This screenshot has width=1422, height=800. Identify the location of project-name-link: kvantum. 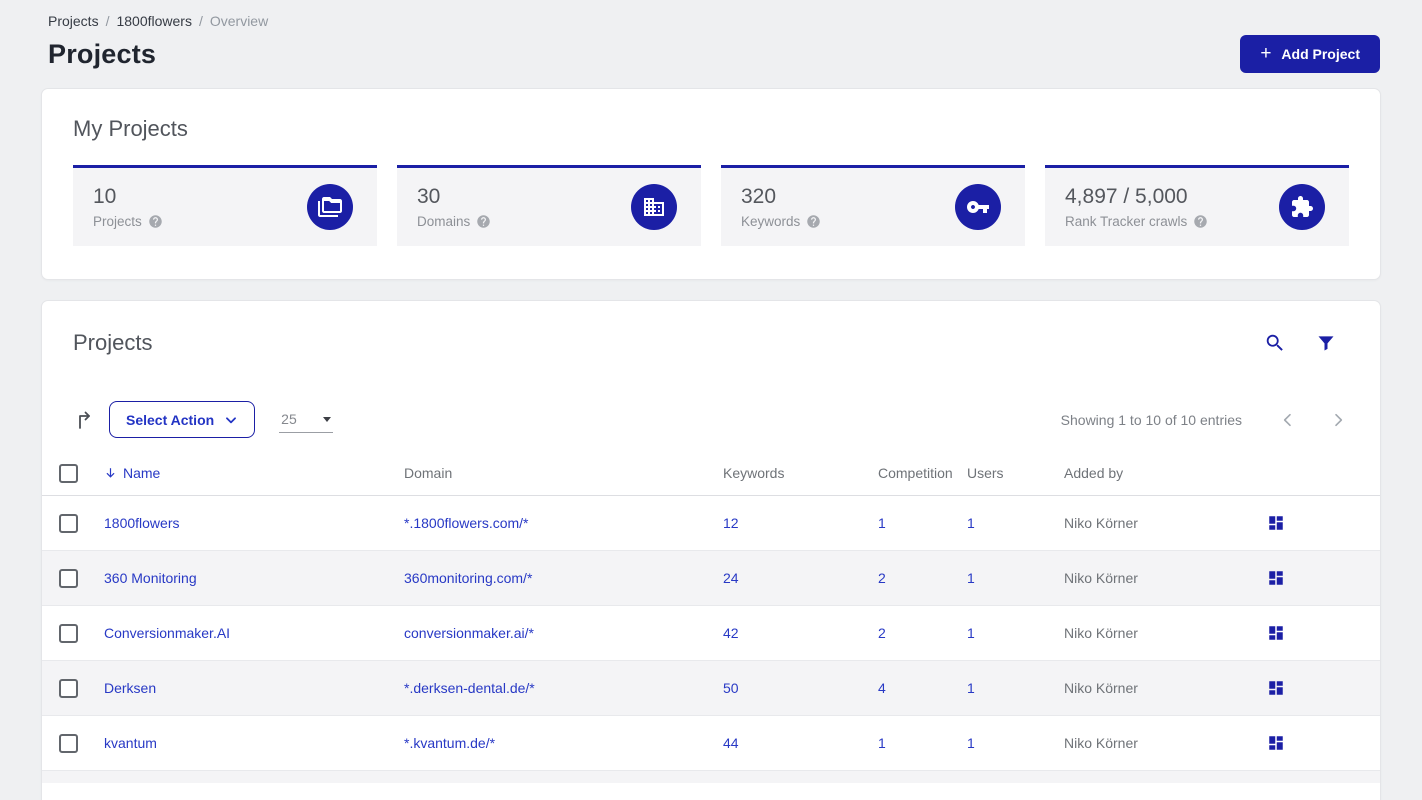
(130, 743).